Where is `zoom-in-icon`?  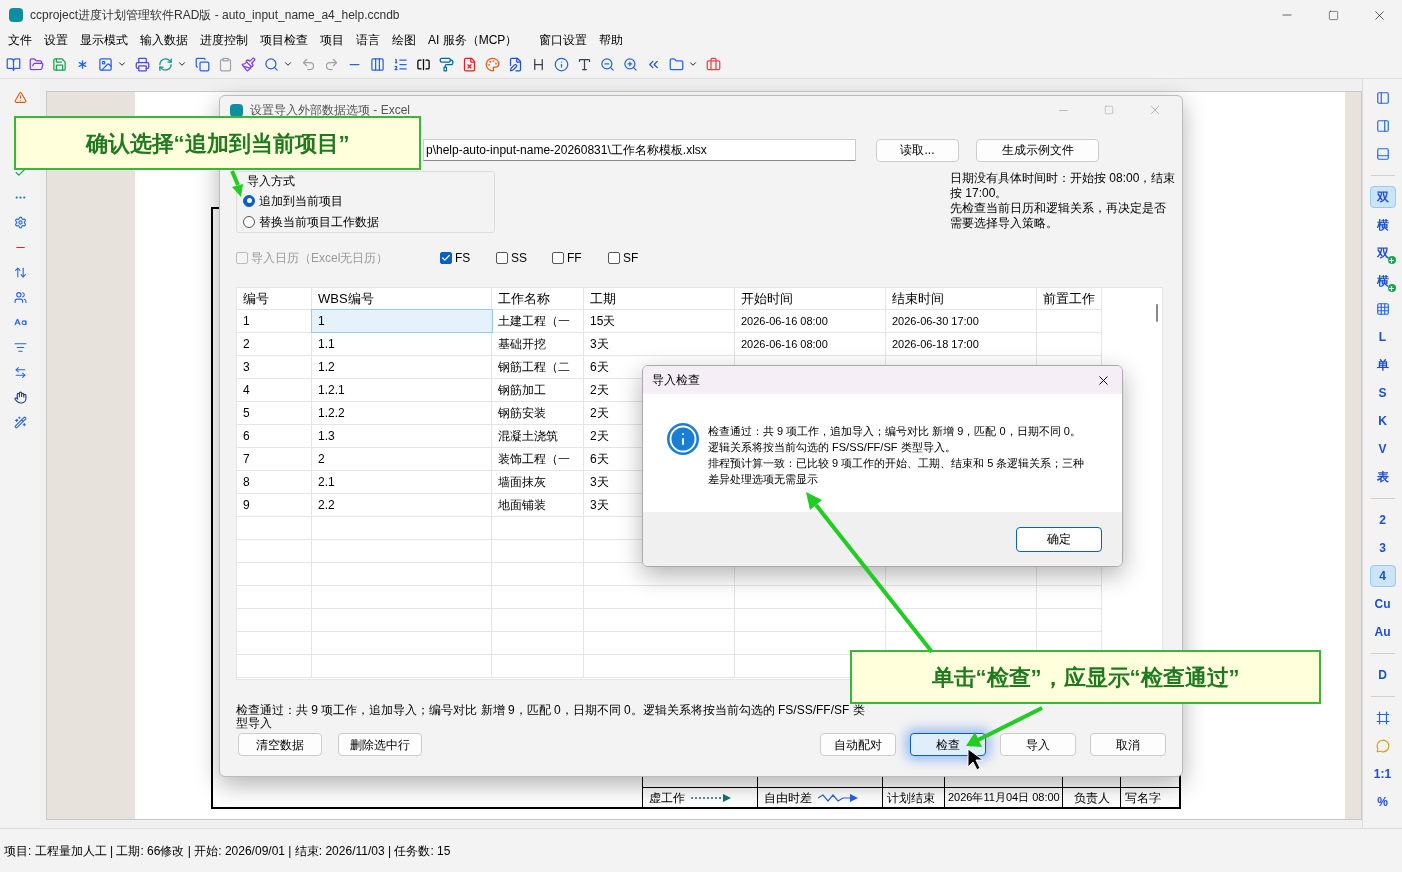
zoom-in-icon is located at coordinates (630, 64).